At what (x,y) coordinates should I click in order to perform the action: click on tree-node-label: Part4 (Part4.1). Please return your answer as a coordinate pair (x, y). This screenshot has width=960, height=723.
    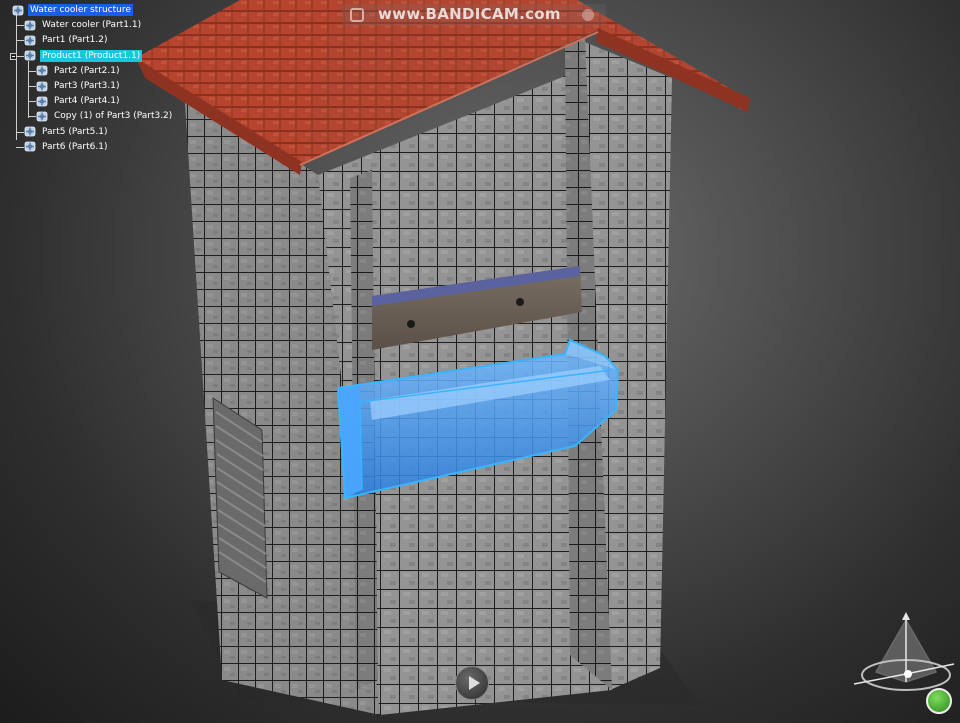
    Looking at the image, I should click on (87, 101).